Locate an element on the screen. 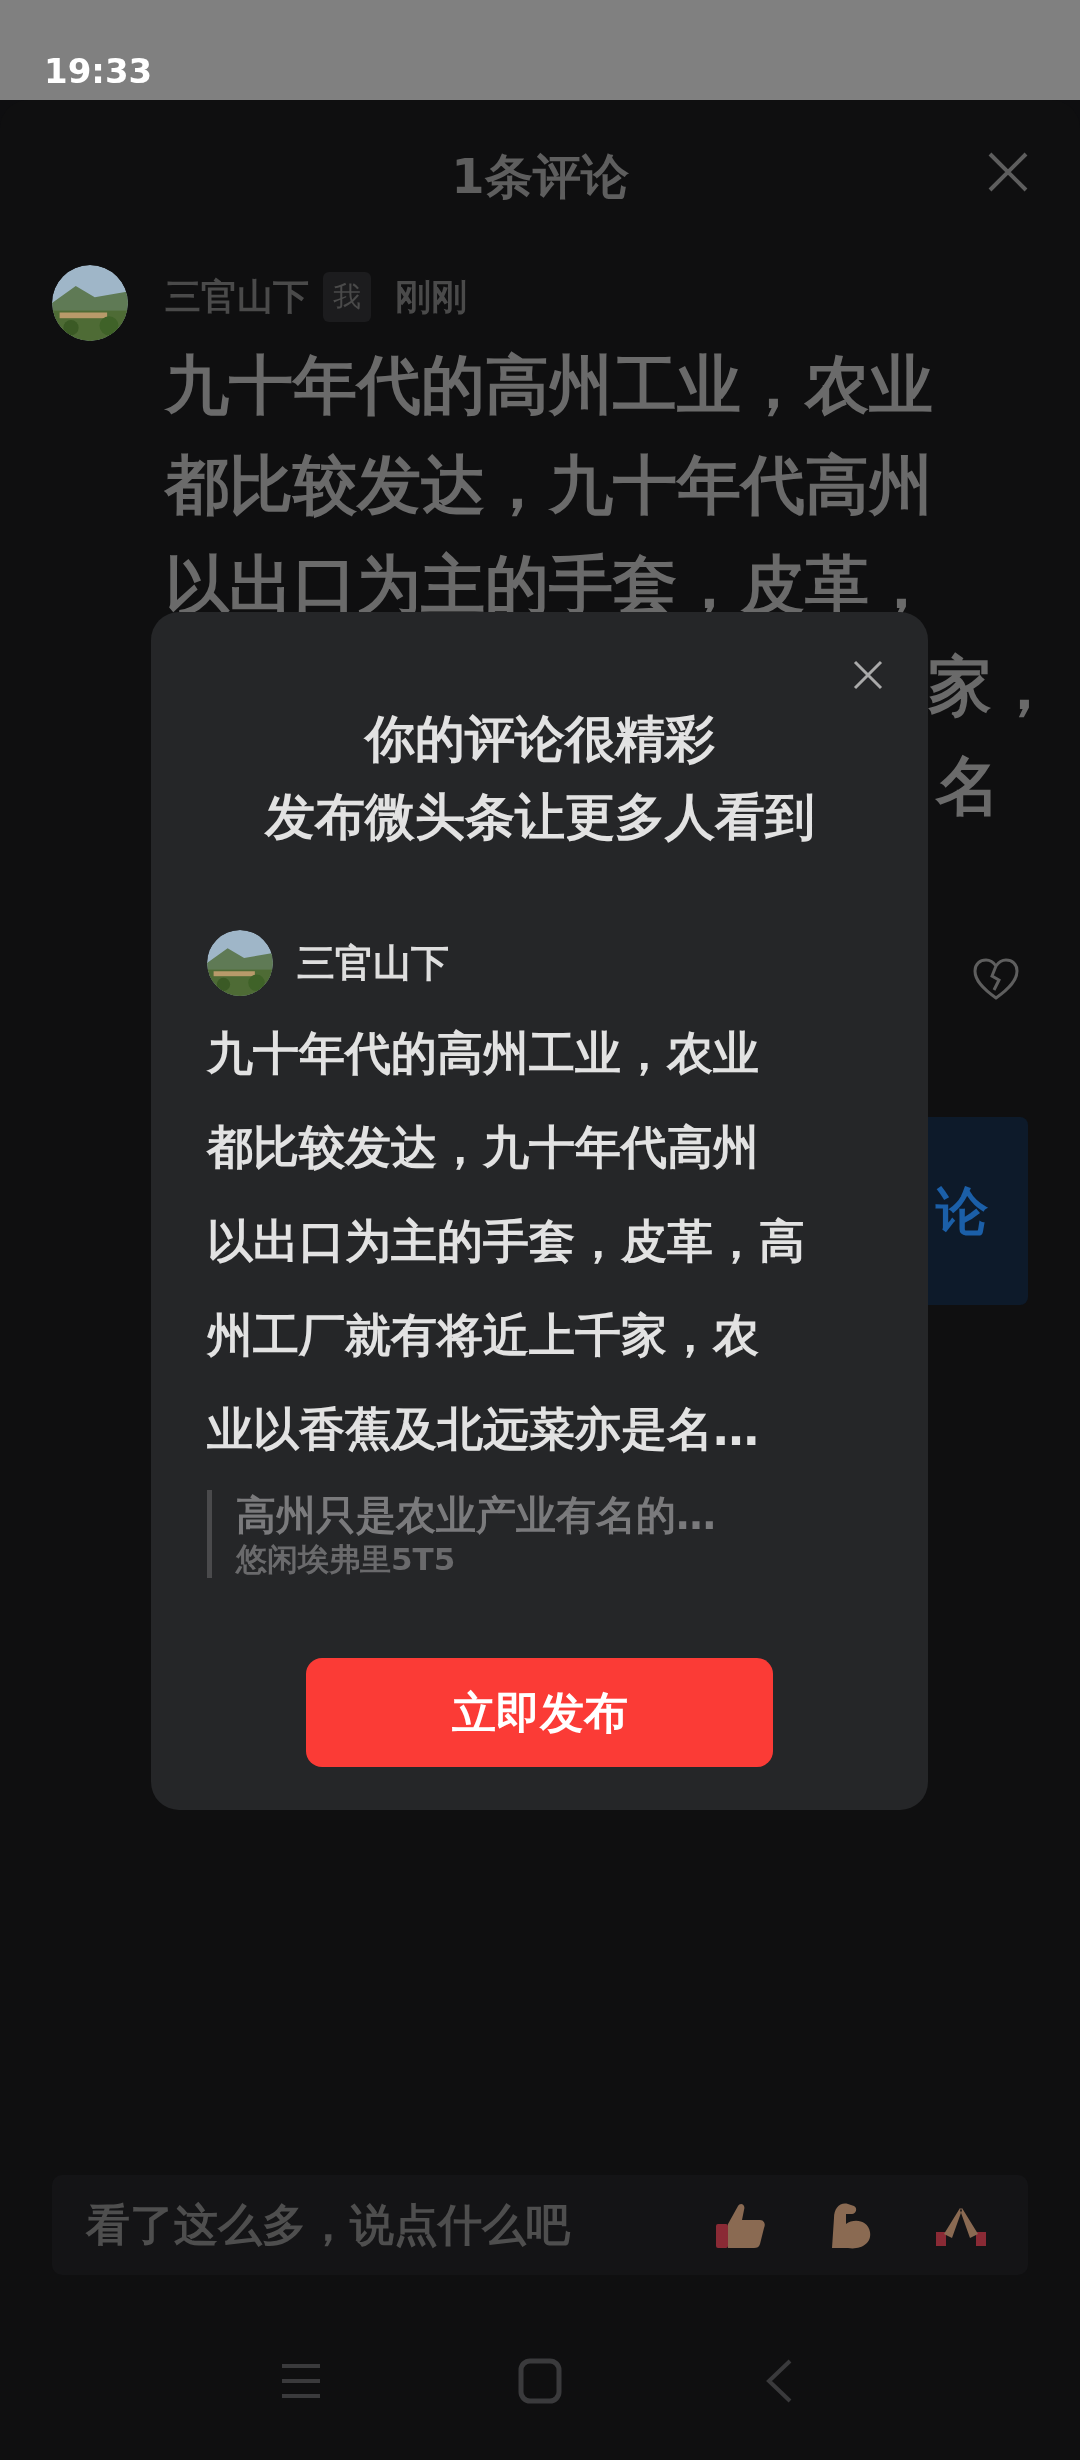 The width and height of the screenshot is (1080, 2460). dialog-title: 你的评论很精彩 is located at coordinates (539, 739).